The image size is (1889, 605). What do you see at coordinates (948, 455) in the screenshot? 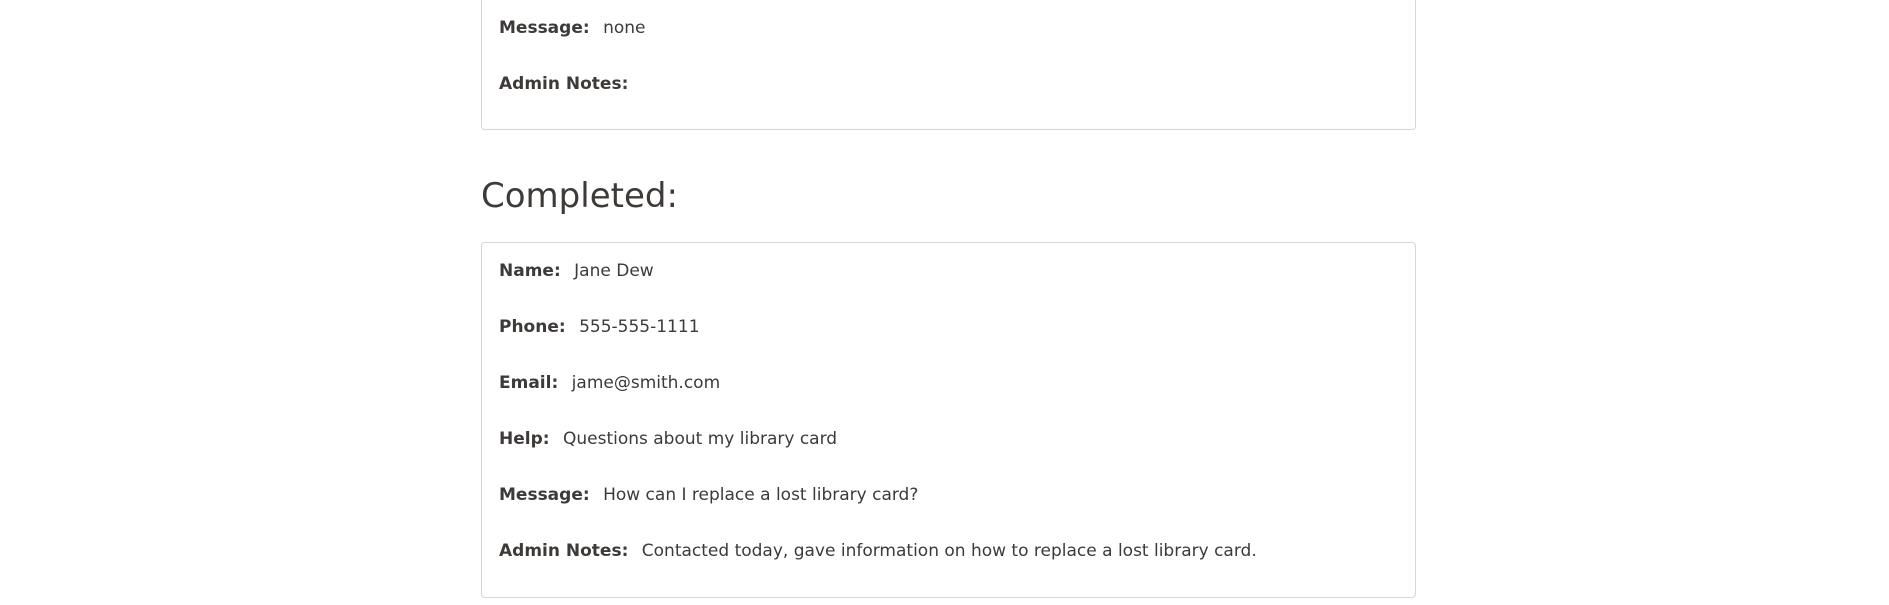
I see `help-row: Help: Questions about my library card` at bounding box center [948, 455].